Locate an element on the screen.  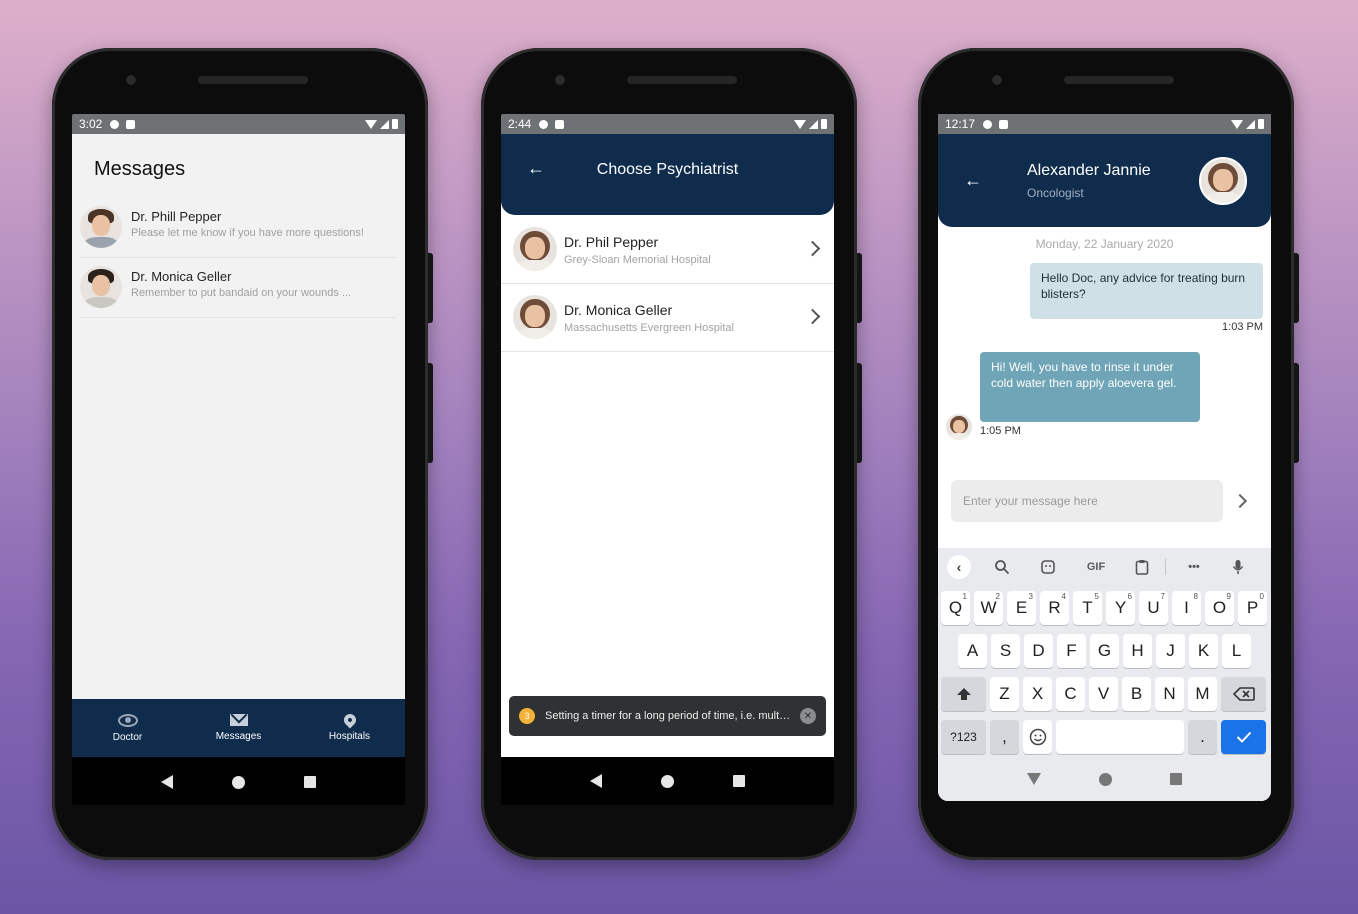
doctor-hospital: Grey-Sloan Memorial Hospital is located at coordinates (637, 260).